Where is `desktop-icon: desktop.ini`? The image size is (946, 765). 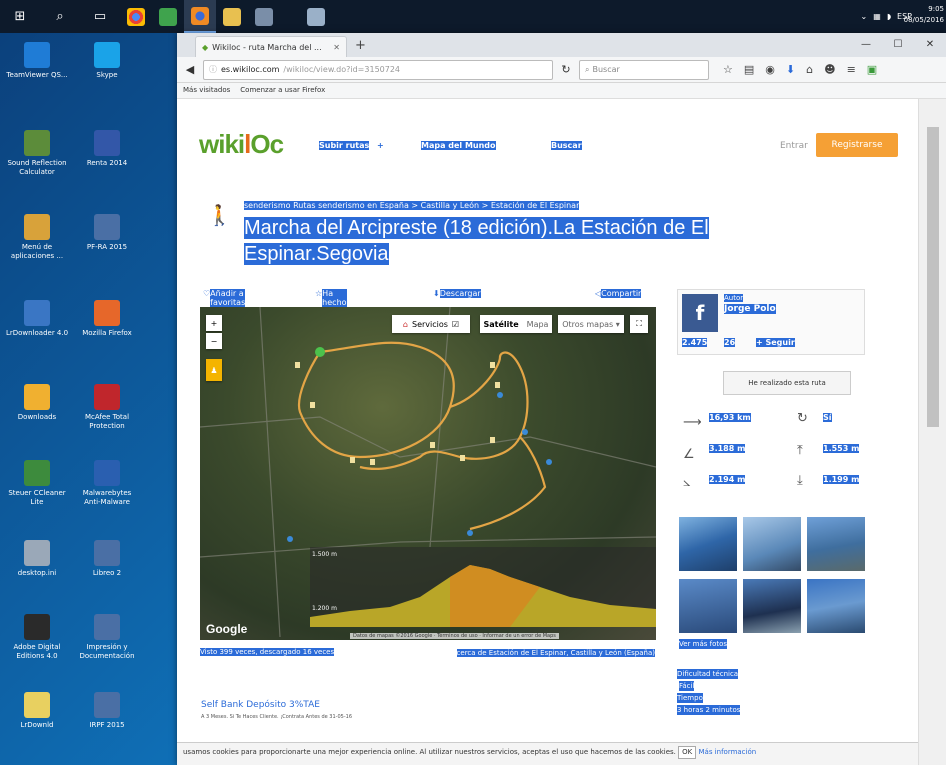 desktop-icon: desktop.ini is located at coordinates (37, 559).